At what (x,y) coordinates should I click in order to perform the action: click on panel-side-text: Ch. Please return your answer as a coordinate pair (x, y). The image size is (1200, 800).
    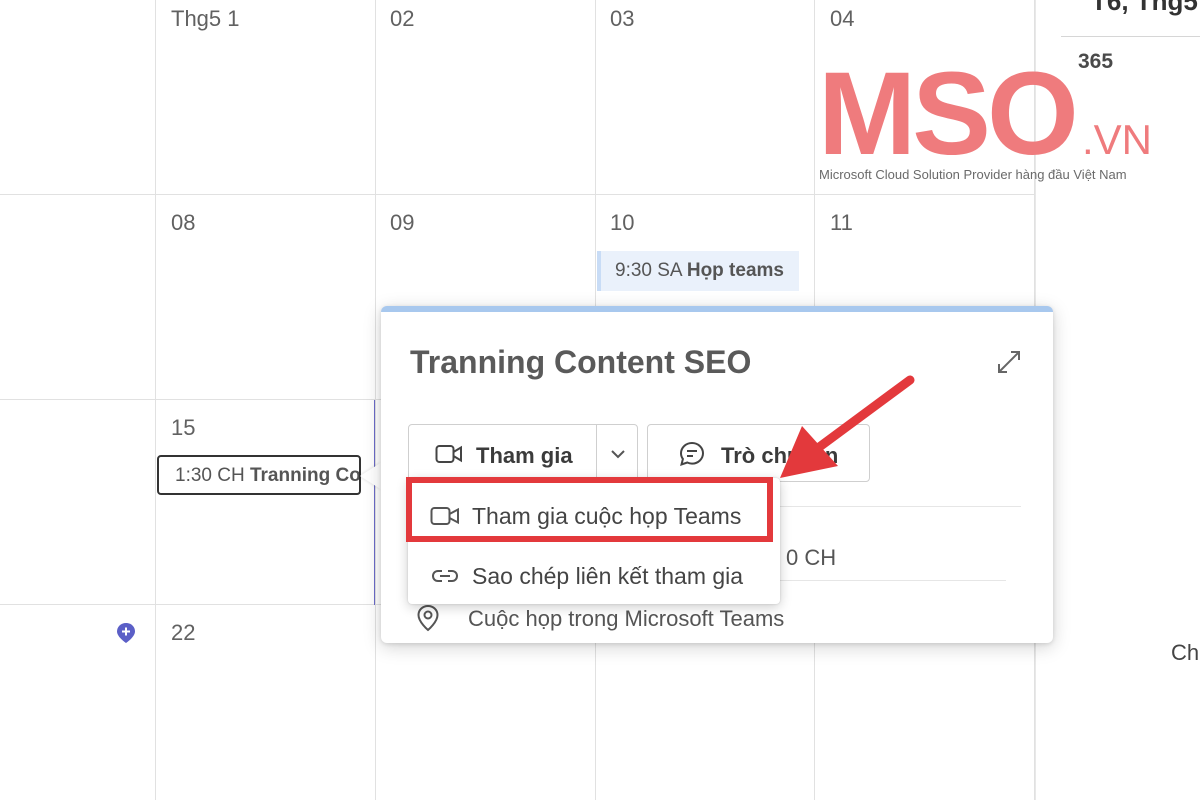
    Looking at the image, I should click on (1185, 652).